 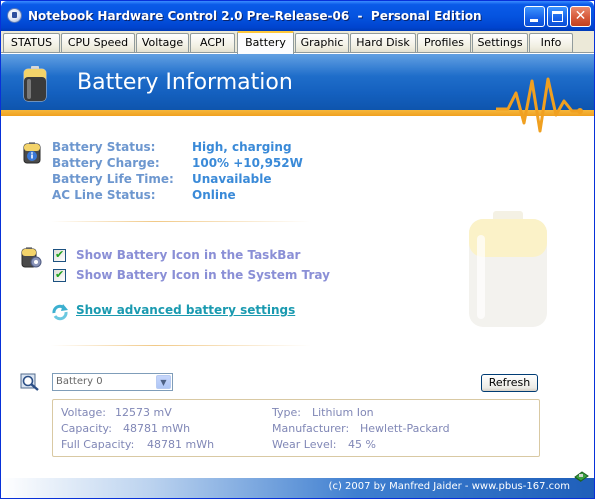 I want to click on tab-acpi: ACPI, so click(x=212, y=42).